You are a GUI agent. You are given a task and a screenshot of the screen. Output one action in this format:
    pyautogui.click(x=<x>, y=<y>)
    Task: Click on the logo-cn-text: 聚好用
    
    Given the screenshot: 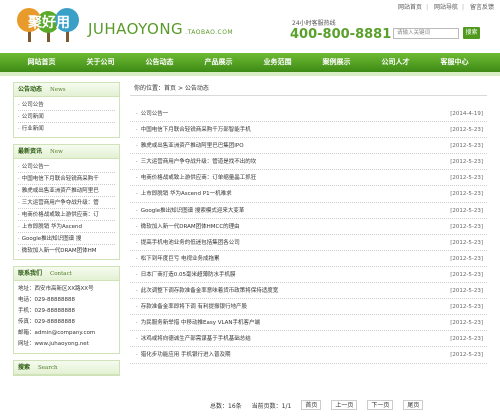 What is the action you would take?
    pyautogui.click(x=48, y=22)
    